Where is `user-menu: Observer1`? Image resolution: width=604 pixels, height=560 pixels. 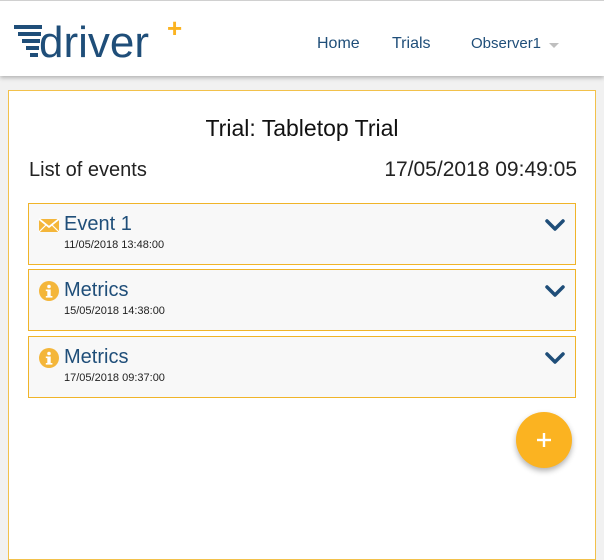 user-menu: Observer1 is located at coordinates (506, 43).